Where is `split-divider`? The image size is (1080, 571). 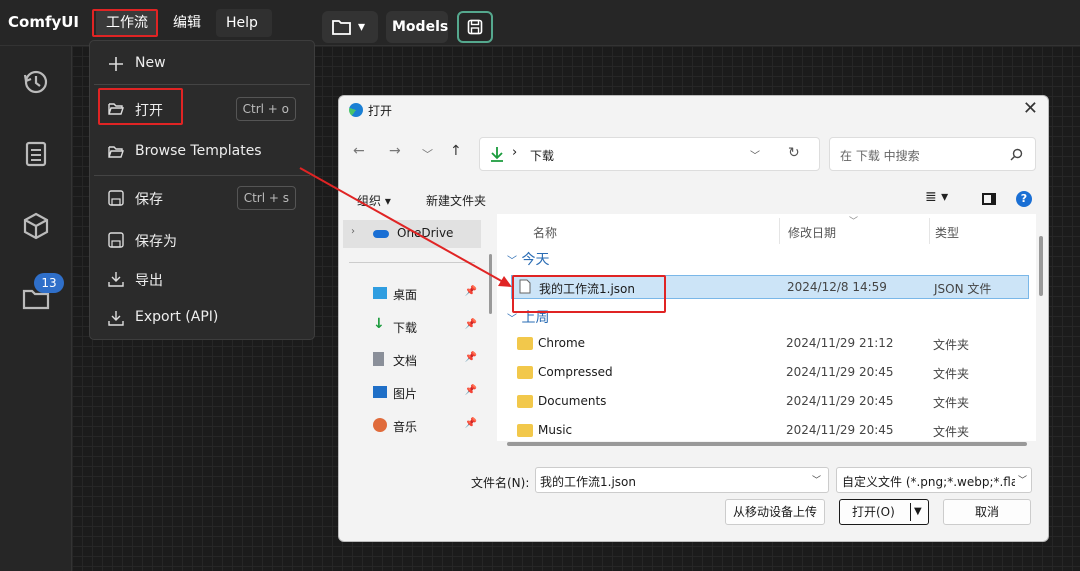 split-divider is located at coordinates (910, 512).